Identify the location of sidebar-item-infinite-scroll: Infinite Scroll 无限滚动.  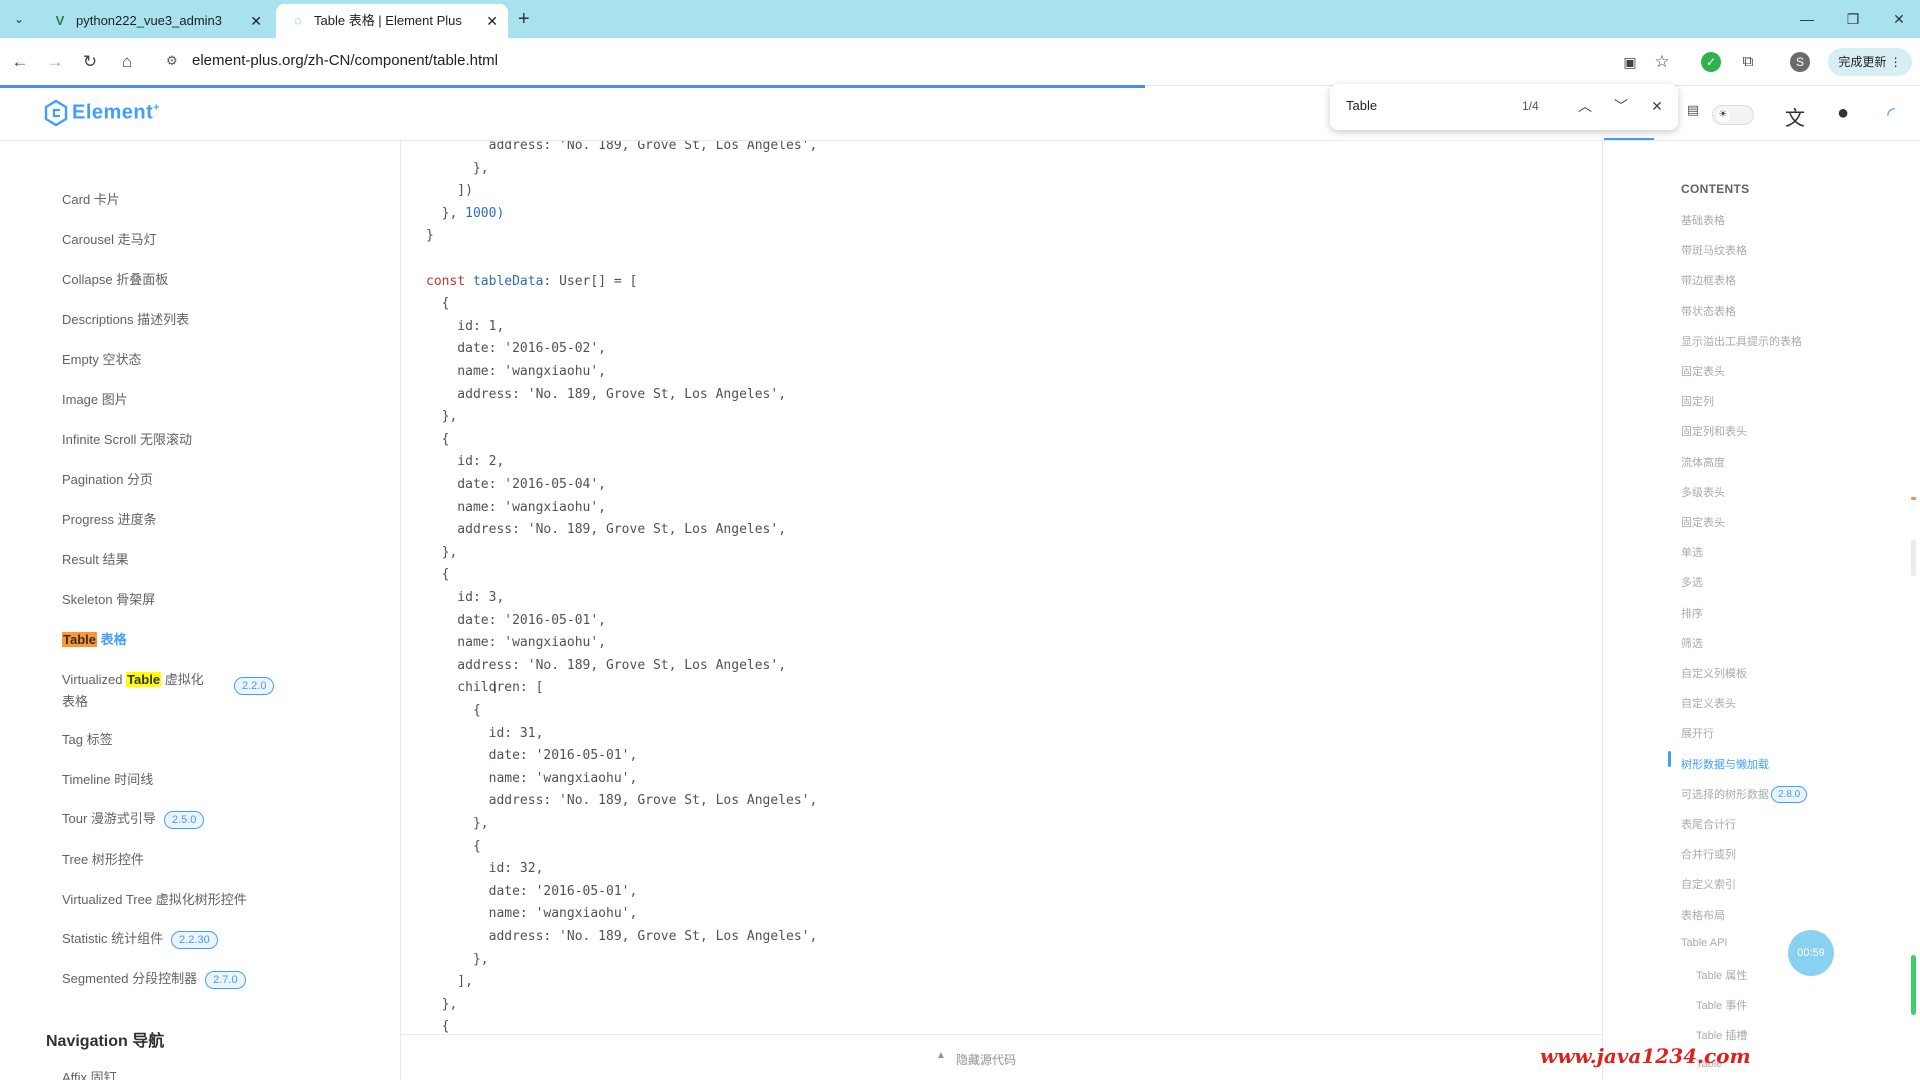
(127, 438).